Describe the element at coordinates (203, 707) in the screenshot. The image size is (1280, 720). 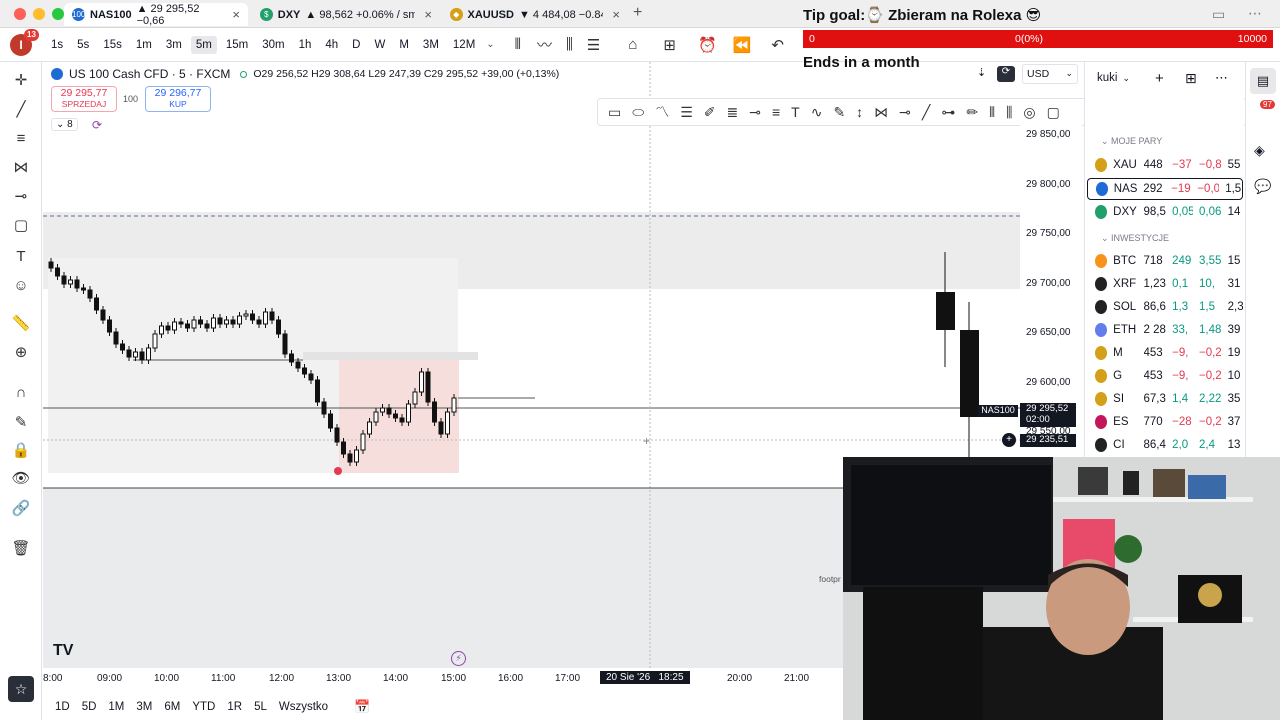
I see `range-YTD: YTD` at that location.